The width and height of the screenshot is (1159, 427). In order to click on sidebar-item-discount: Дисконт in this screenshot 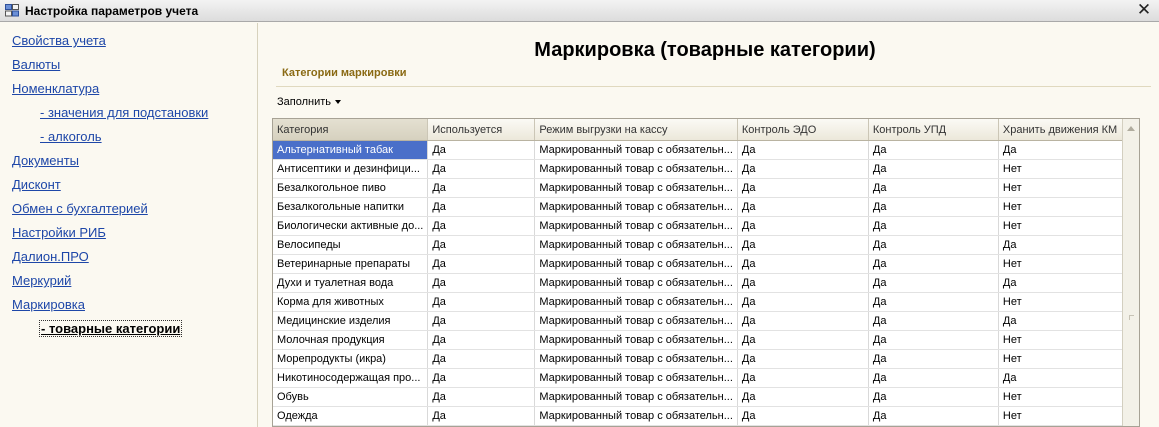, I will do `click(36, 184)`.